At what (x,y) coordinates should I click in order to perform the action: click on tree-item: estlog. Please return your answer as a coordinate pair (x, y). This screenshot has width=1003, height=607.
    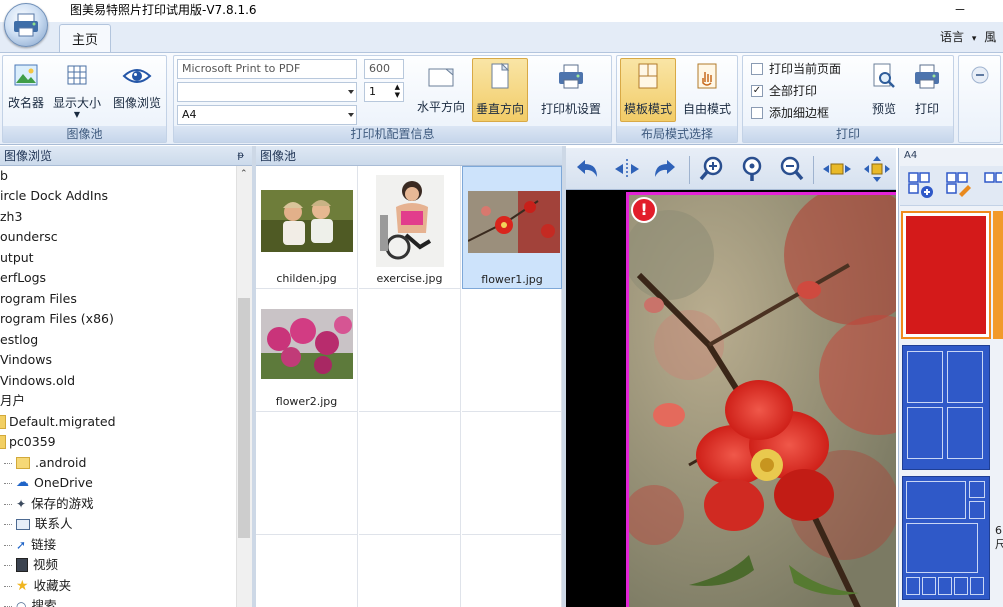
    Looking at the image, I should click on (19, 340).